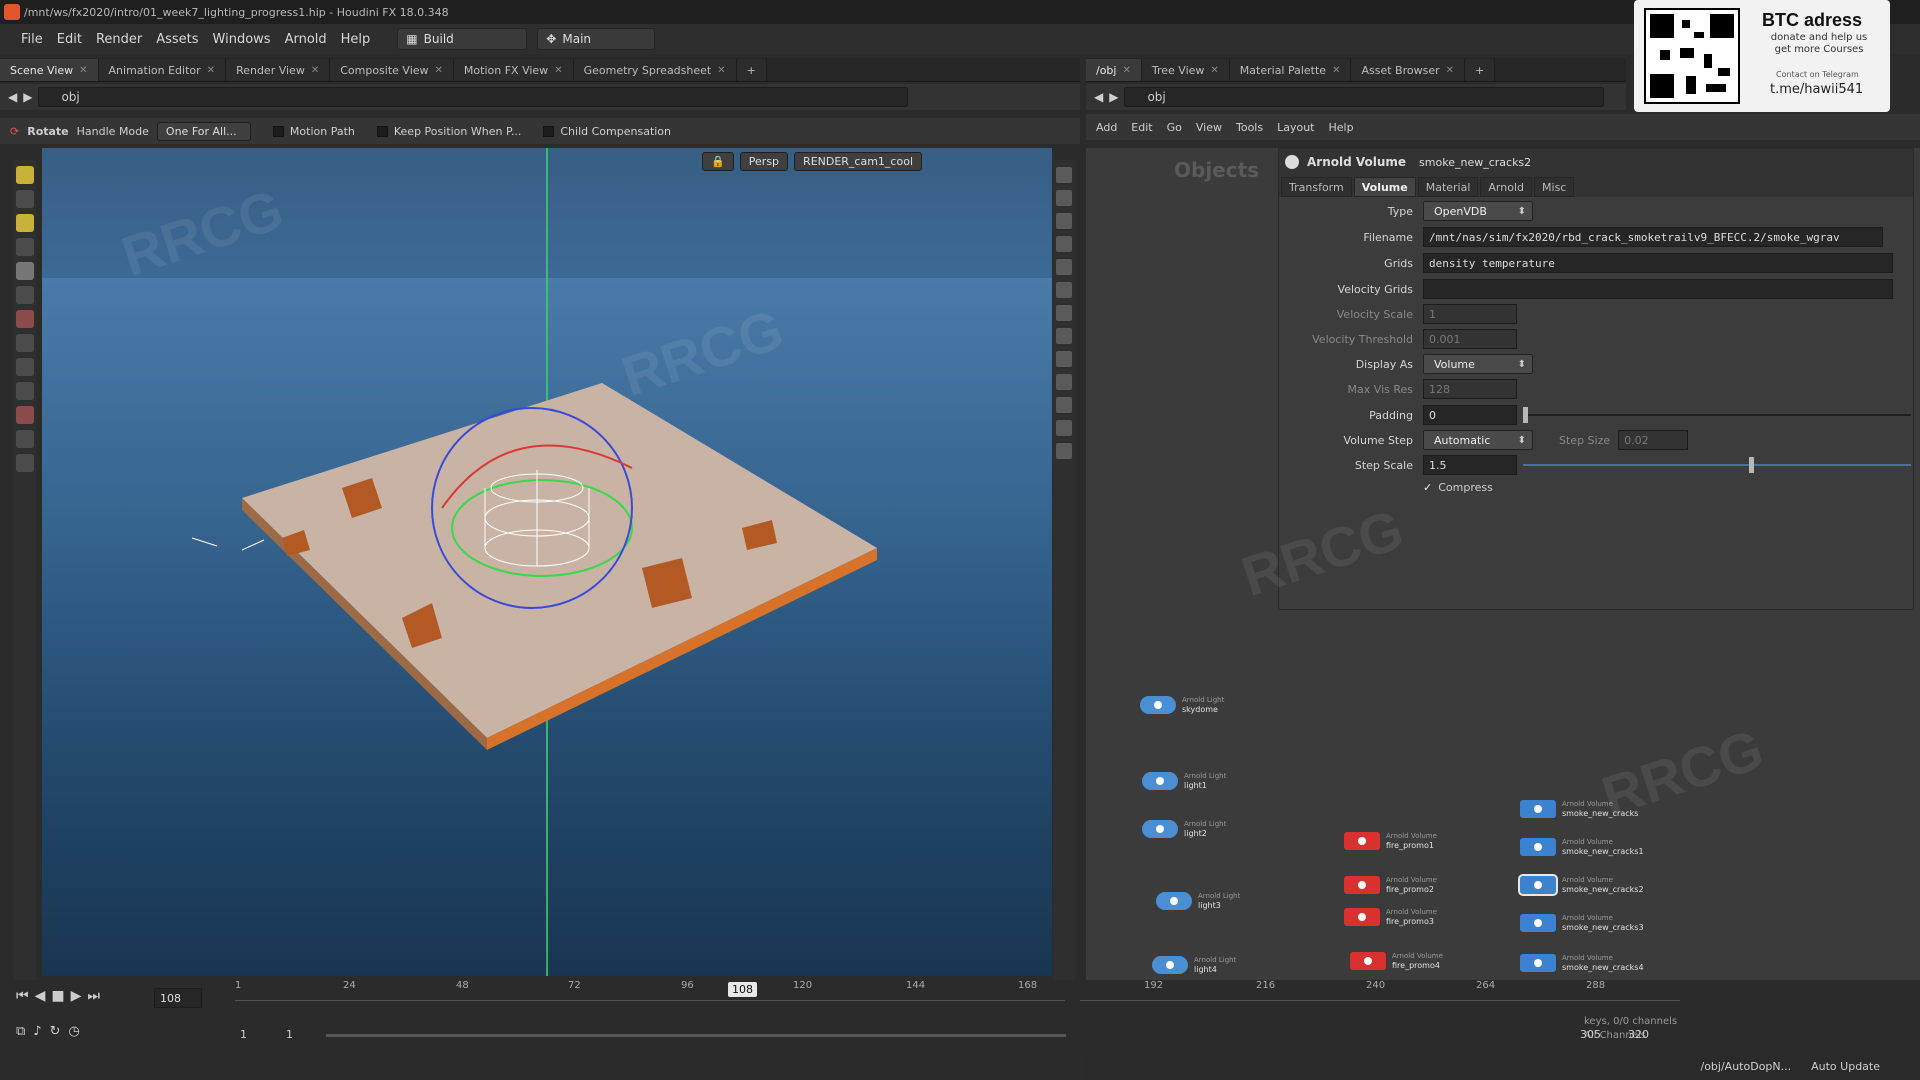 This screenshot has width=1920, height=1080. What do you see at coordinates (1396, 961) in the screenshot?
I see `node-fire-promo4: Arnold Volume fire_promo4` at bounding box center [1396, 961].